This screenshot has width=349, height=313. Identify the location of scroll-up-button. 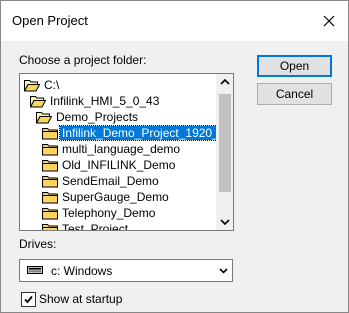
(225, 82).